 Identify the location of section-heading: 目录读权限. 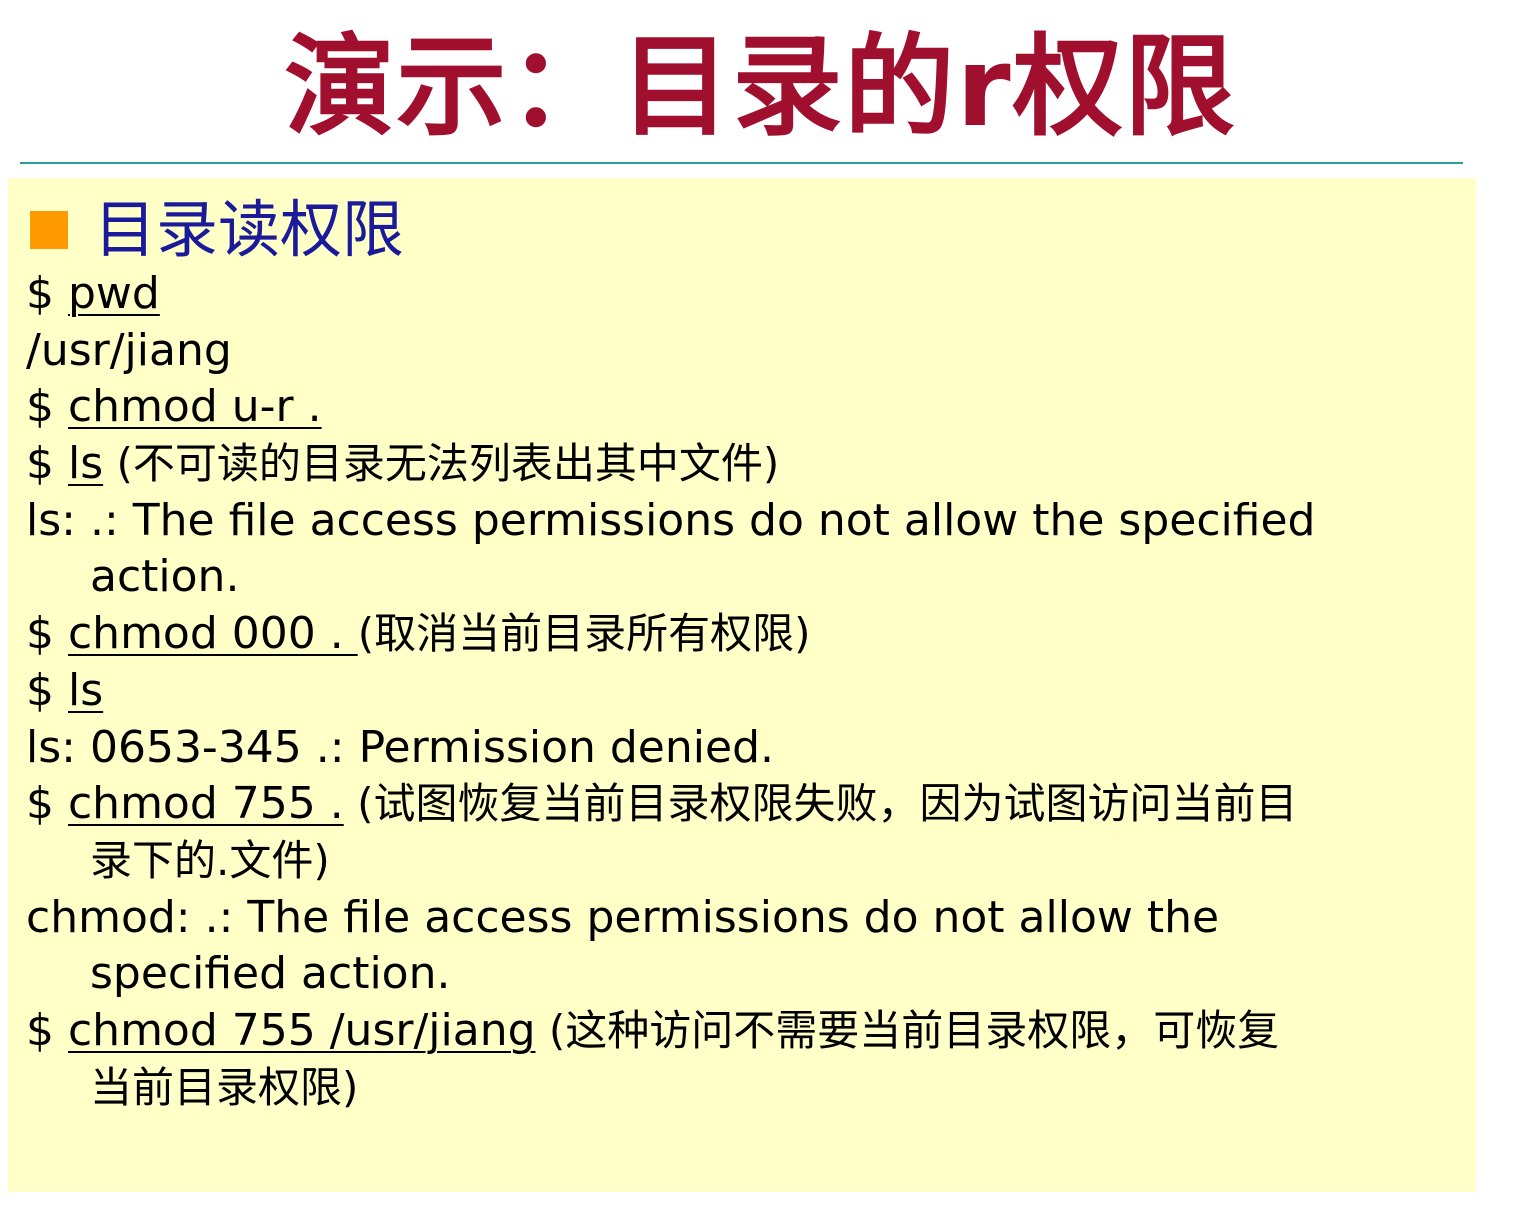
(213, 230).